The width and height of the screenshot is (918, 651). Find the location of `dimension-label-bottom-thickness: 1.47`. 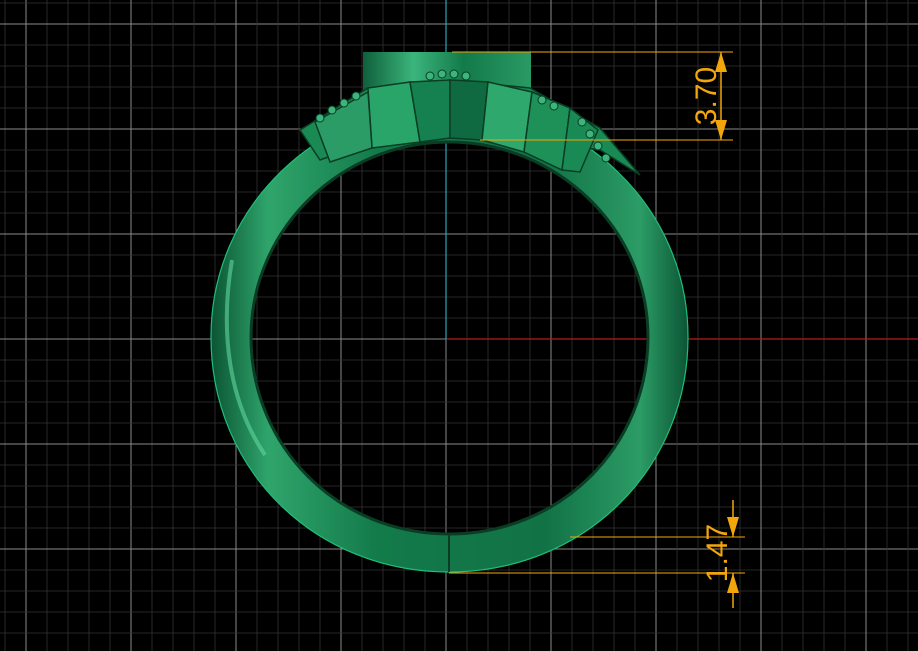

dimension-label-bottom-thickness: 1.47 is located at coordinates (717, 553).